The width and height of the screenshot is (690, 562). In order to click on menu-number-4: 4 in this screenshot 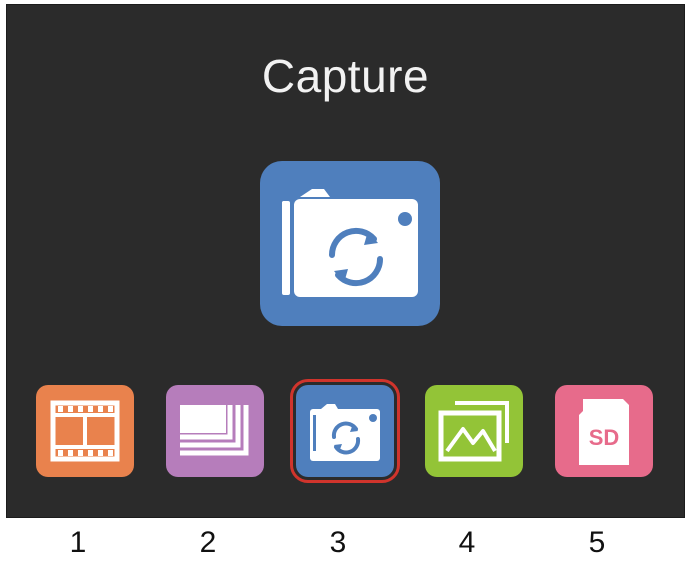, I will do `click(467, 542)`.